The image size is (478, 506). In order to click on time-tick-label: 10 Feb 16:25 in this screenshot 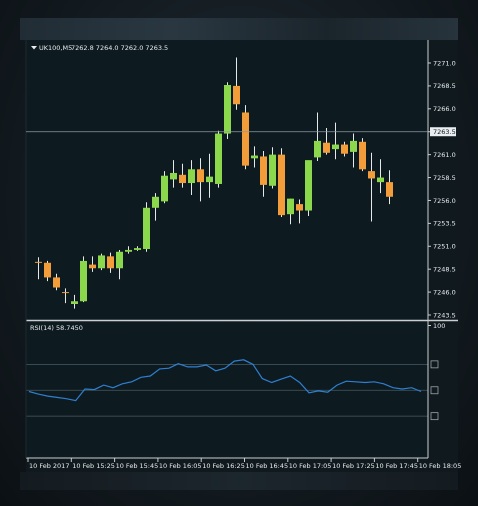, I will do `click(223, 466)`.